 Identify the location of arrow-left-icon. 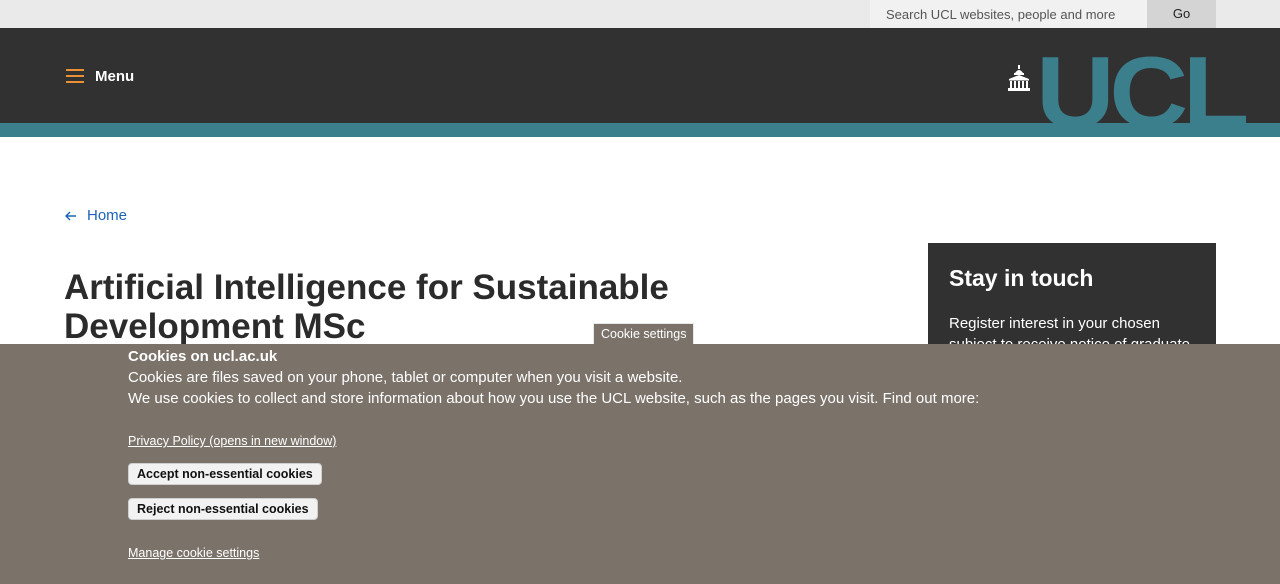
(70, 215).